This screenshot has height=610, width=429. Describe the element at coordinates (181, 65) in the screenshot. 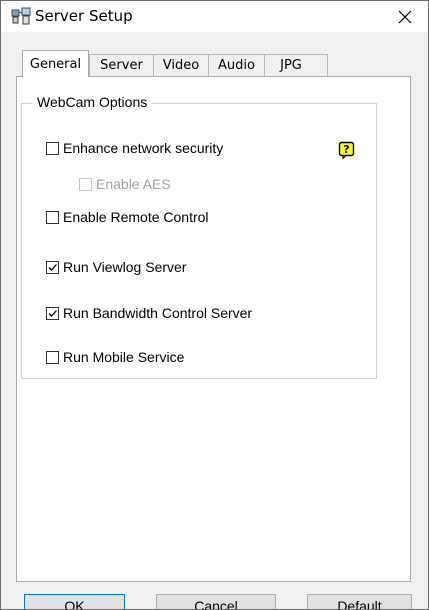

I see `tab-video: Video` at that location.